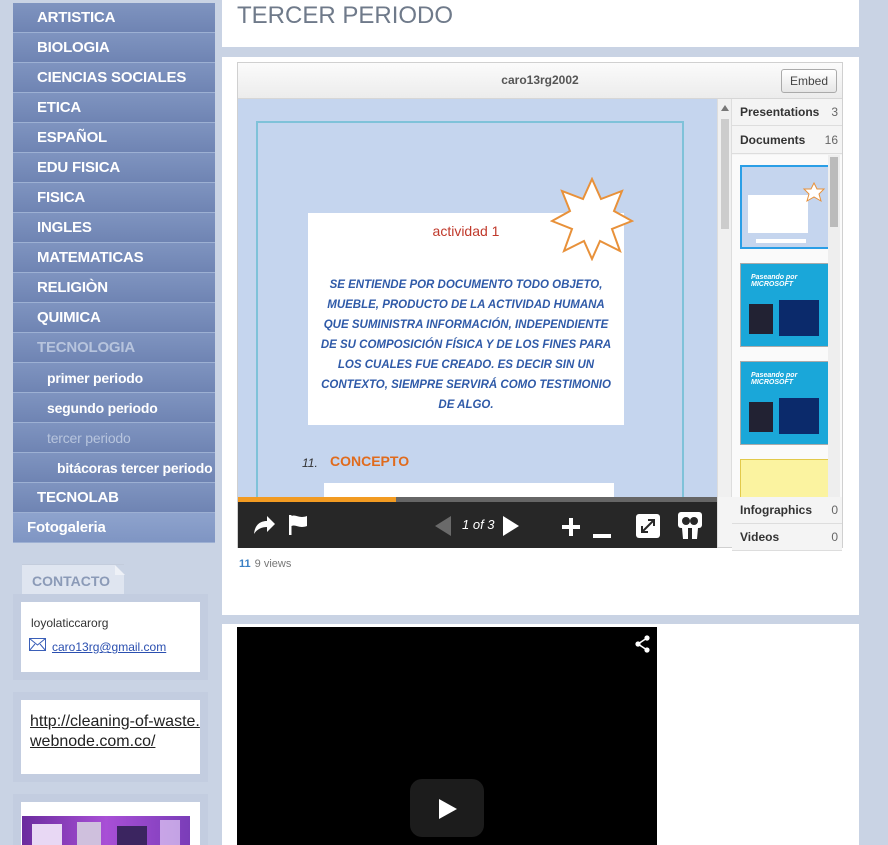 Image resolution: width=888 pixels, height=845 pixels. Describe the element at coordinates (114, 18) in the screenshot. I see `menu-item-artistica: ARTISTICA` at that location.